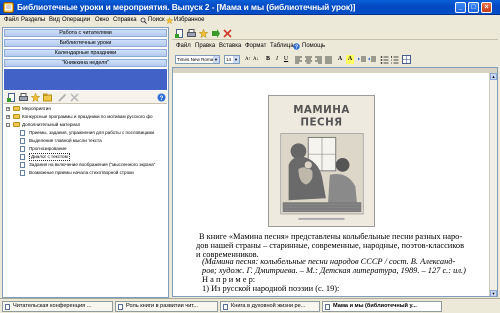  What do you see at coordinates (51, 124) in the screenshot?
I see `tree-item-label: Дополнительный материал` at bounding box center [51, 124].